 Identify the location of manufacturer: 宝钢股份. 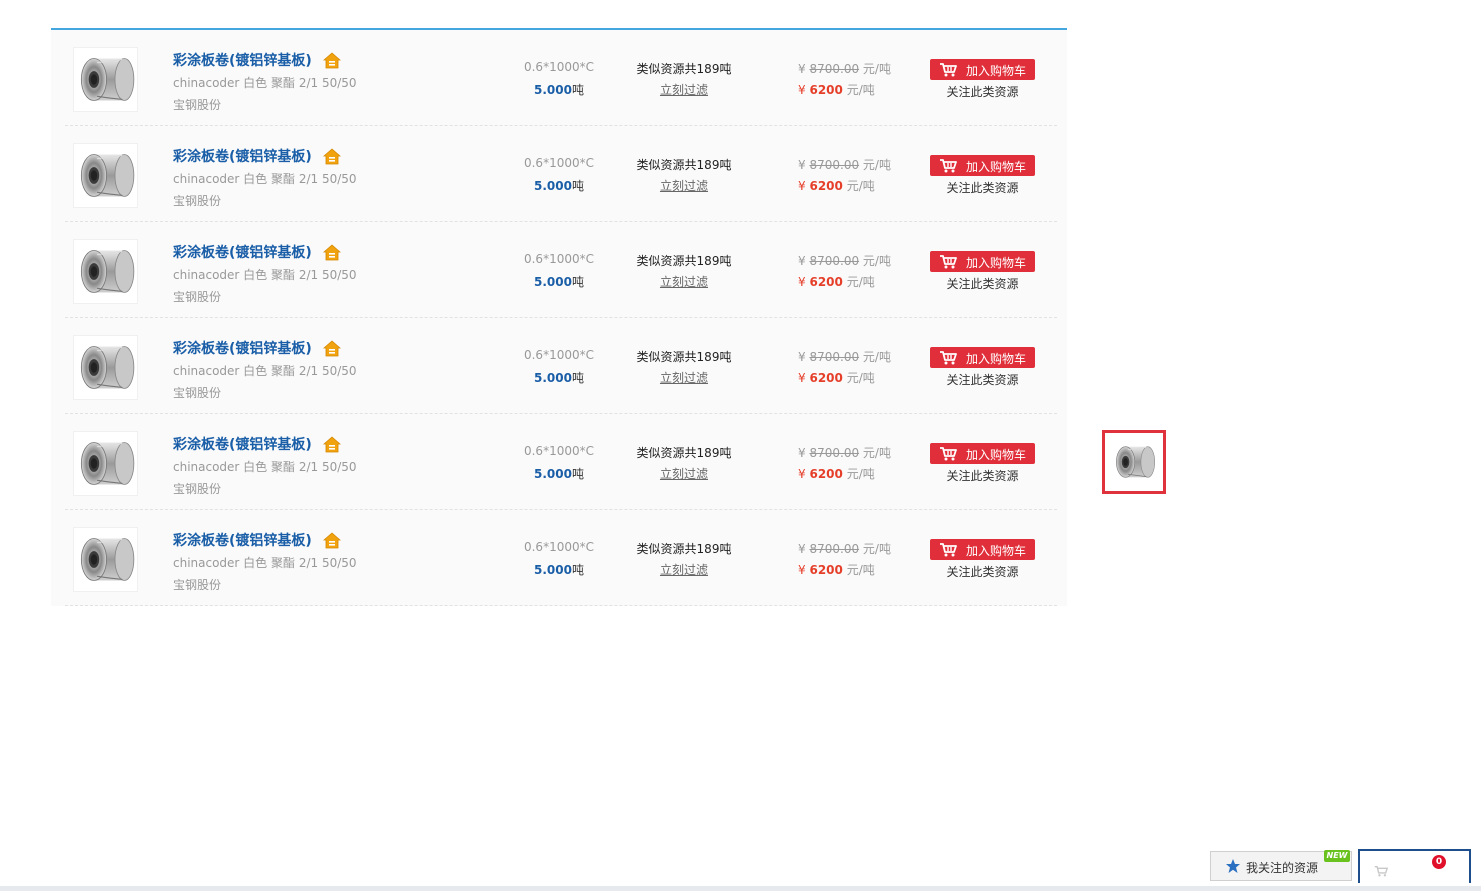
(197, 201).